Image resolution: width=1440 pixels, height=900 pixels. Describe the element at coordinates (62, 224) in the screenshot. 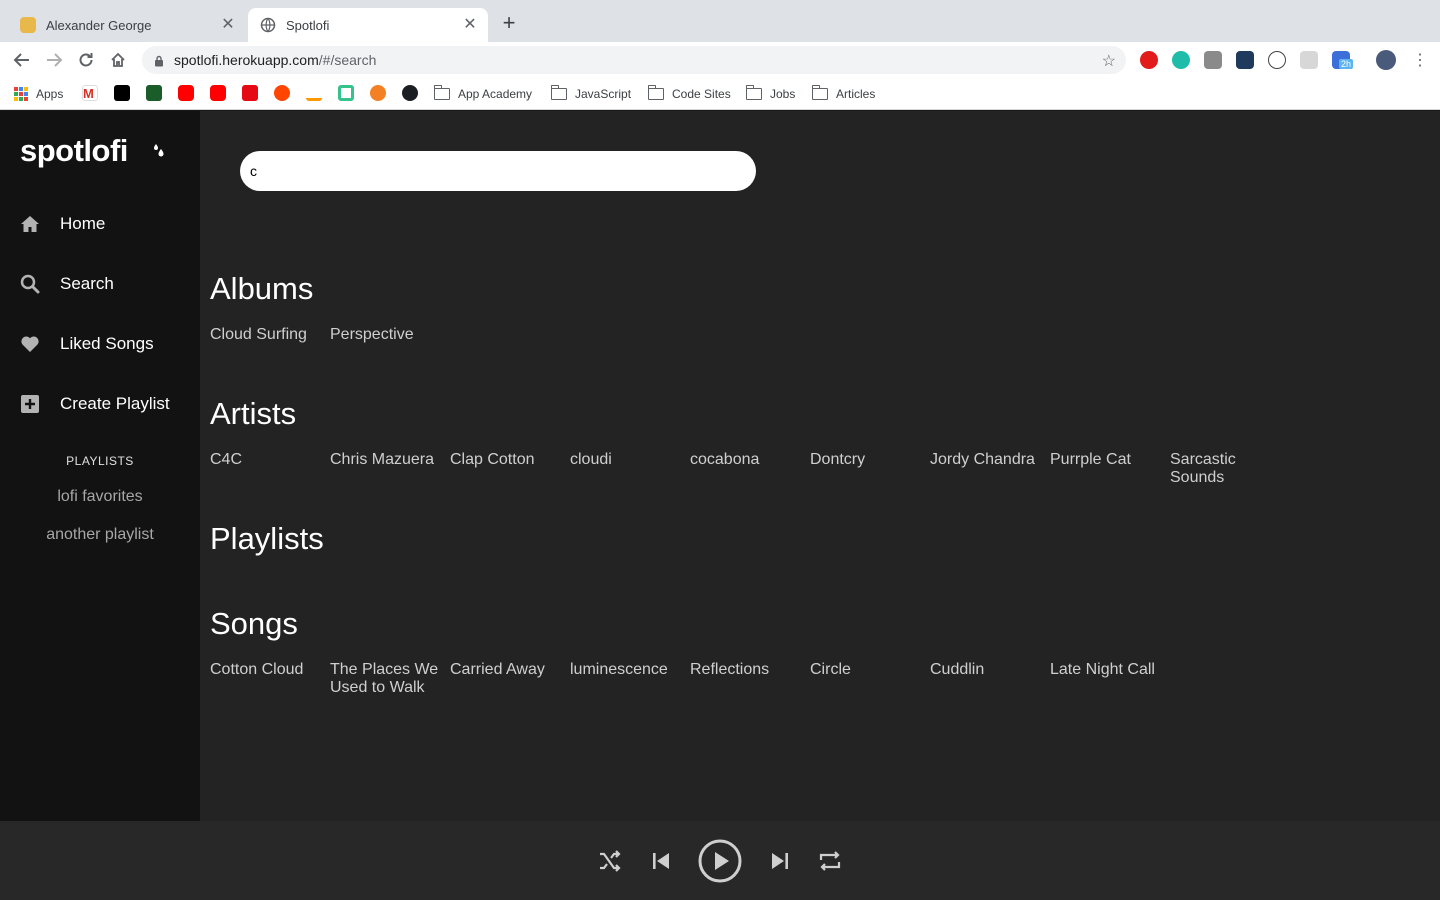

I see `nav-home: Home` at that location.